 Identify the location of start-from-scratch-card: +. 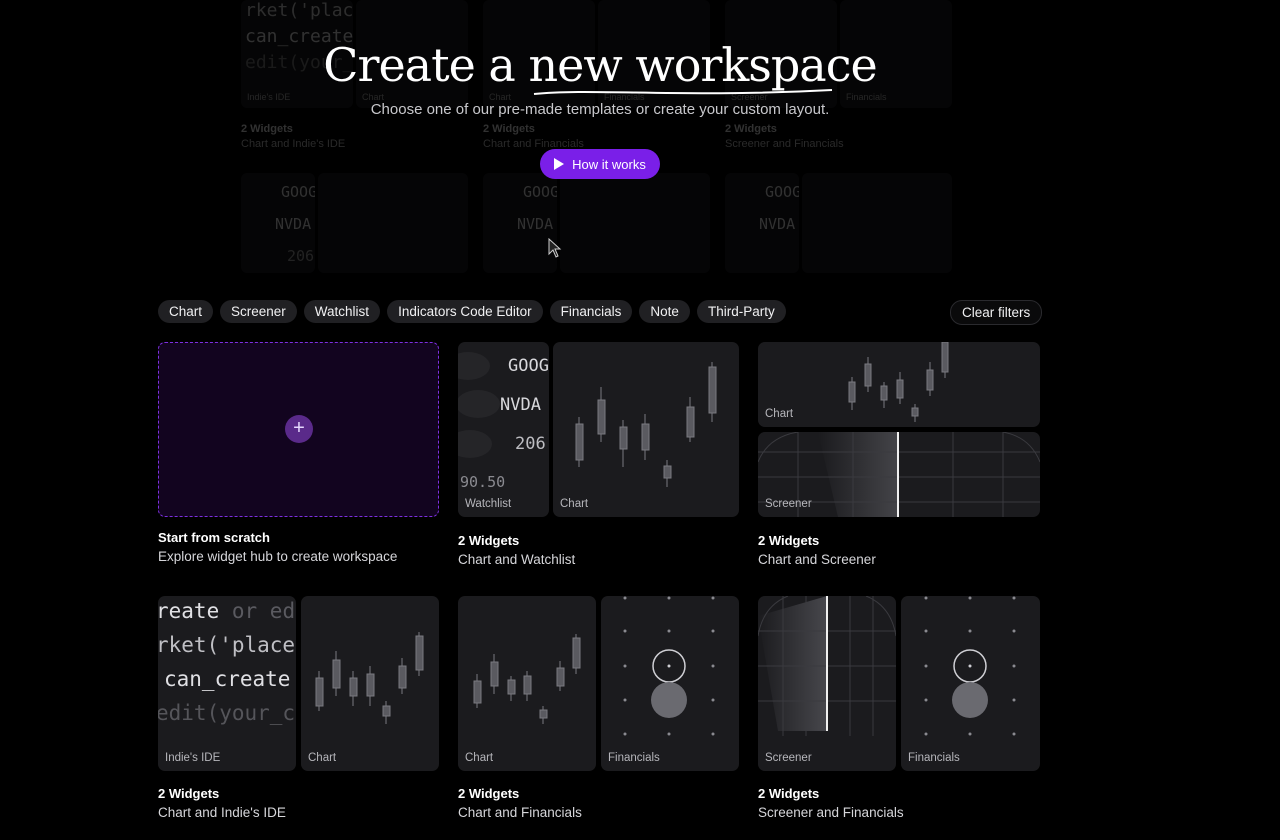
(298, 429).